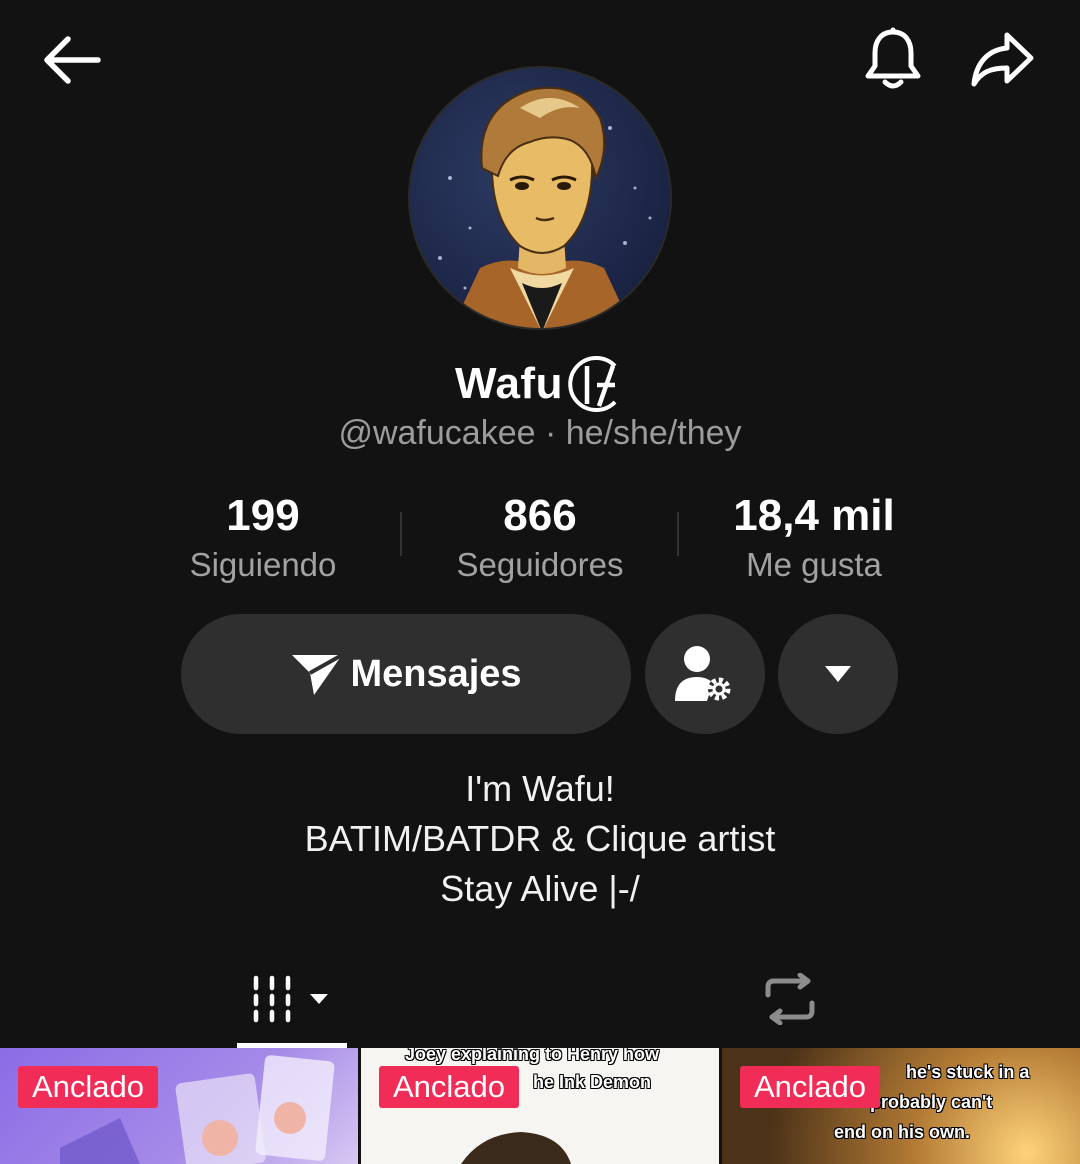 The image size is (1080, 1164). What do you see at coordinates (540, 433) in the screenshot?
I see `username-pronouns: @wafucakee · he/she/they` at bounding box center [540, 433].